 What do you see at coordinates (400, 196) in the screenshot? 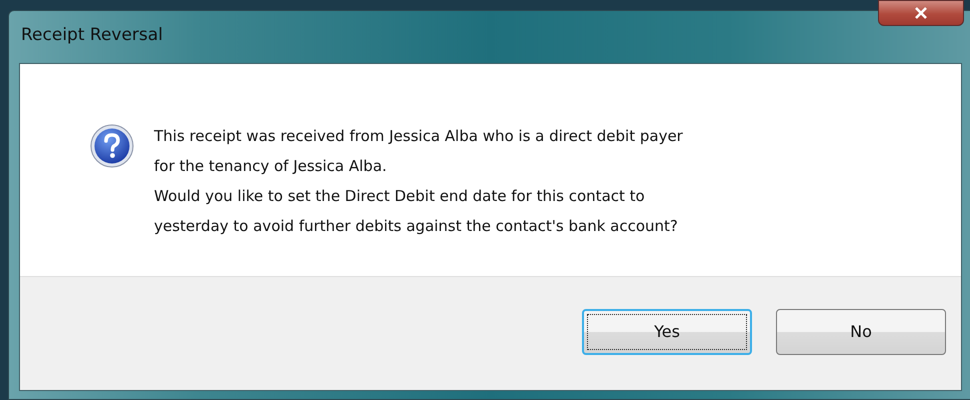
I see `message-text: Would you like to set the Direct Debit end date for this contact to` at bounding box center [400, 196].